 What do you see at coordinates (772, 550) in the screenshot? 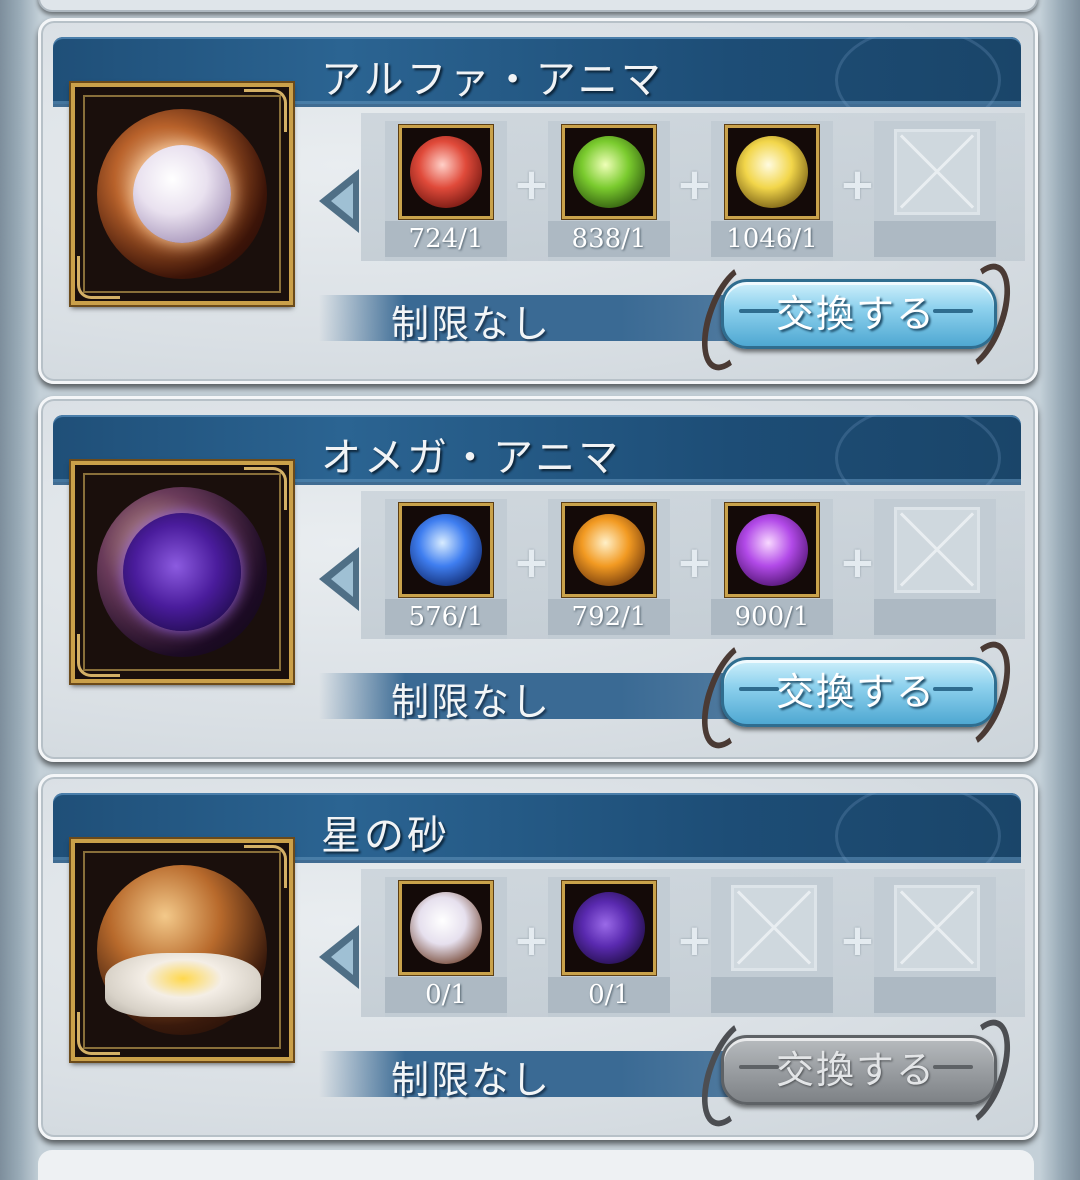
I see `purple-anima-icon` at bounding box center [772, 550].